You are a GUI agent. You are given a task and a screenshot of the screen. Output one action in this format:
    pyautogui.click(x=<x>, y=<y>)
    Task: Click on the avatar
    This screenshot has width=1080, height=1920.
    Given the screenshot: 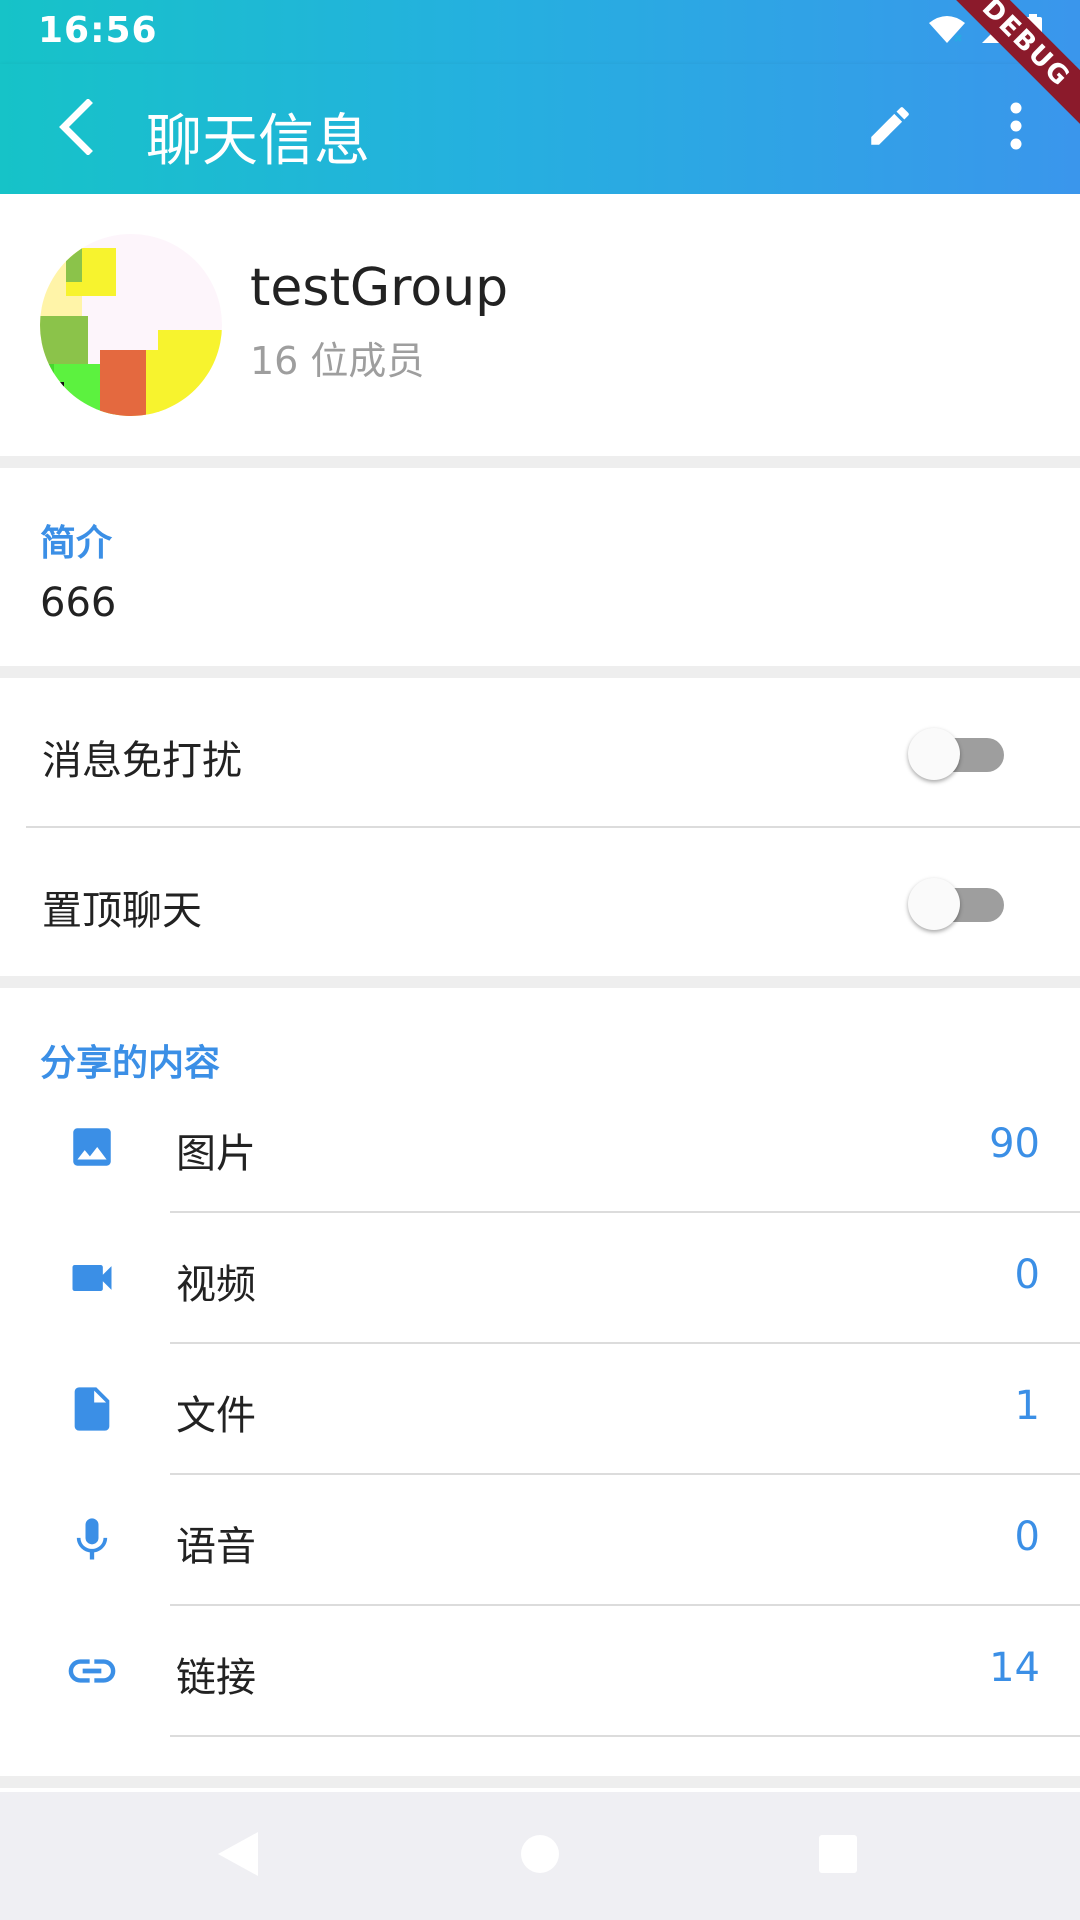 What is the action you would take?
    pyautogui.click(x=131, y=325)
    